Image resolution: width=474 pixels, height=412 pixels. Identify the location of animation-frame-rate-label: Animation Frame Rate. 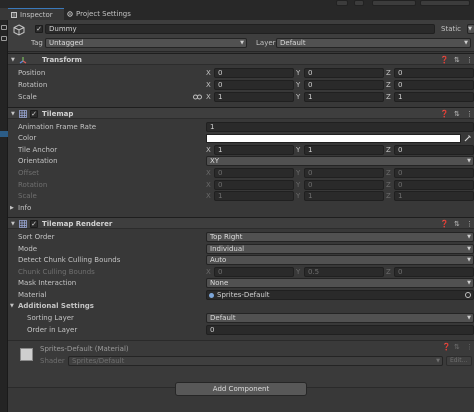
(57, 127).